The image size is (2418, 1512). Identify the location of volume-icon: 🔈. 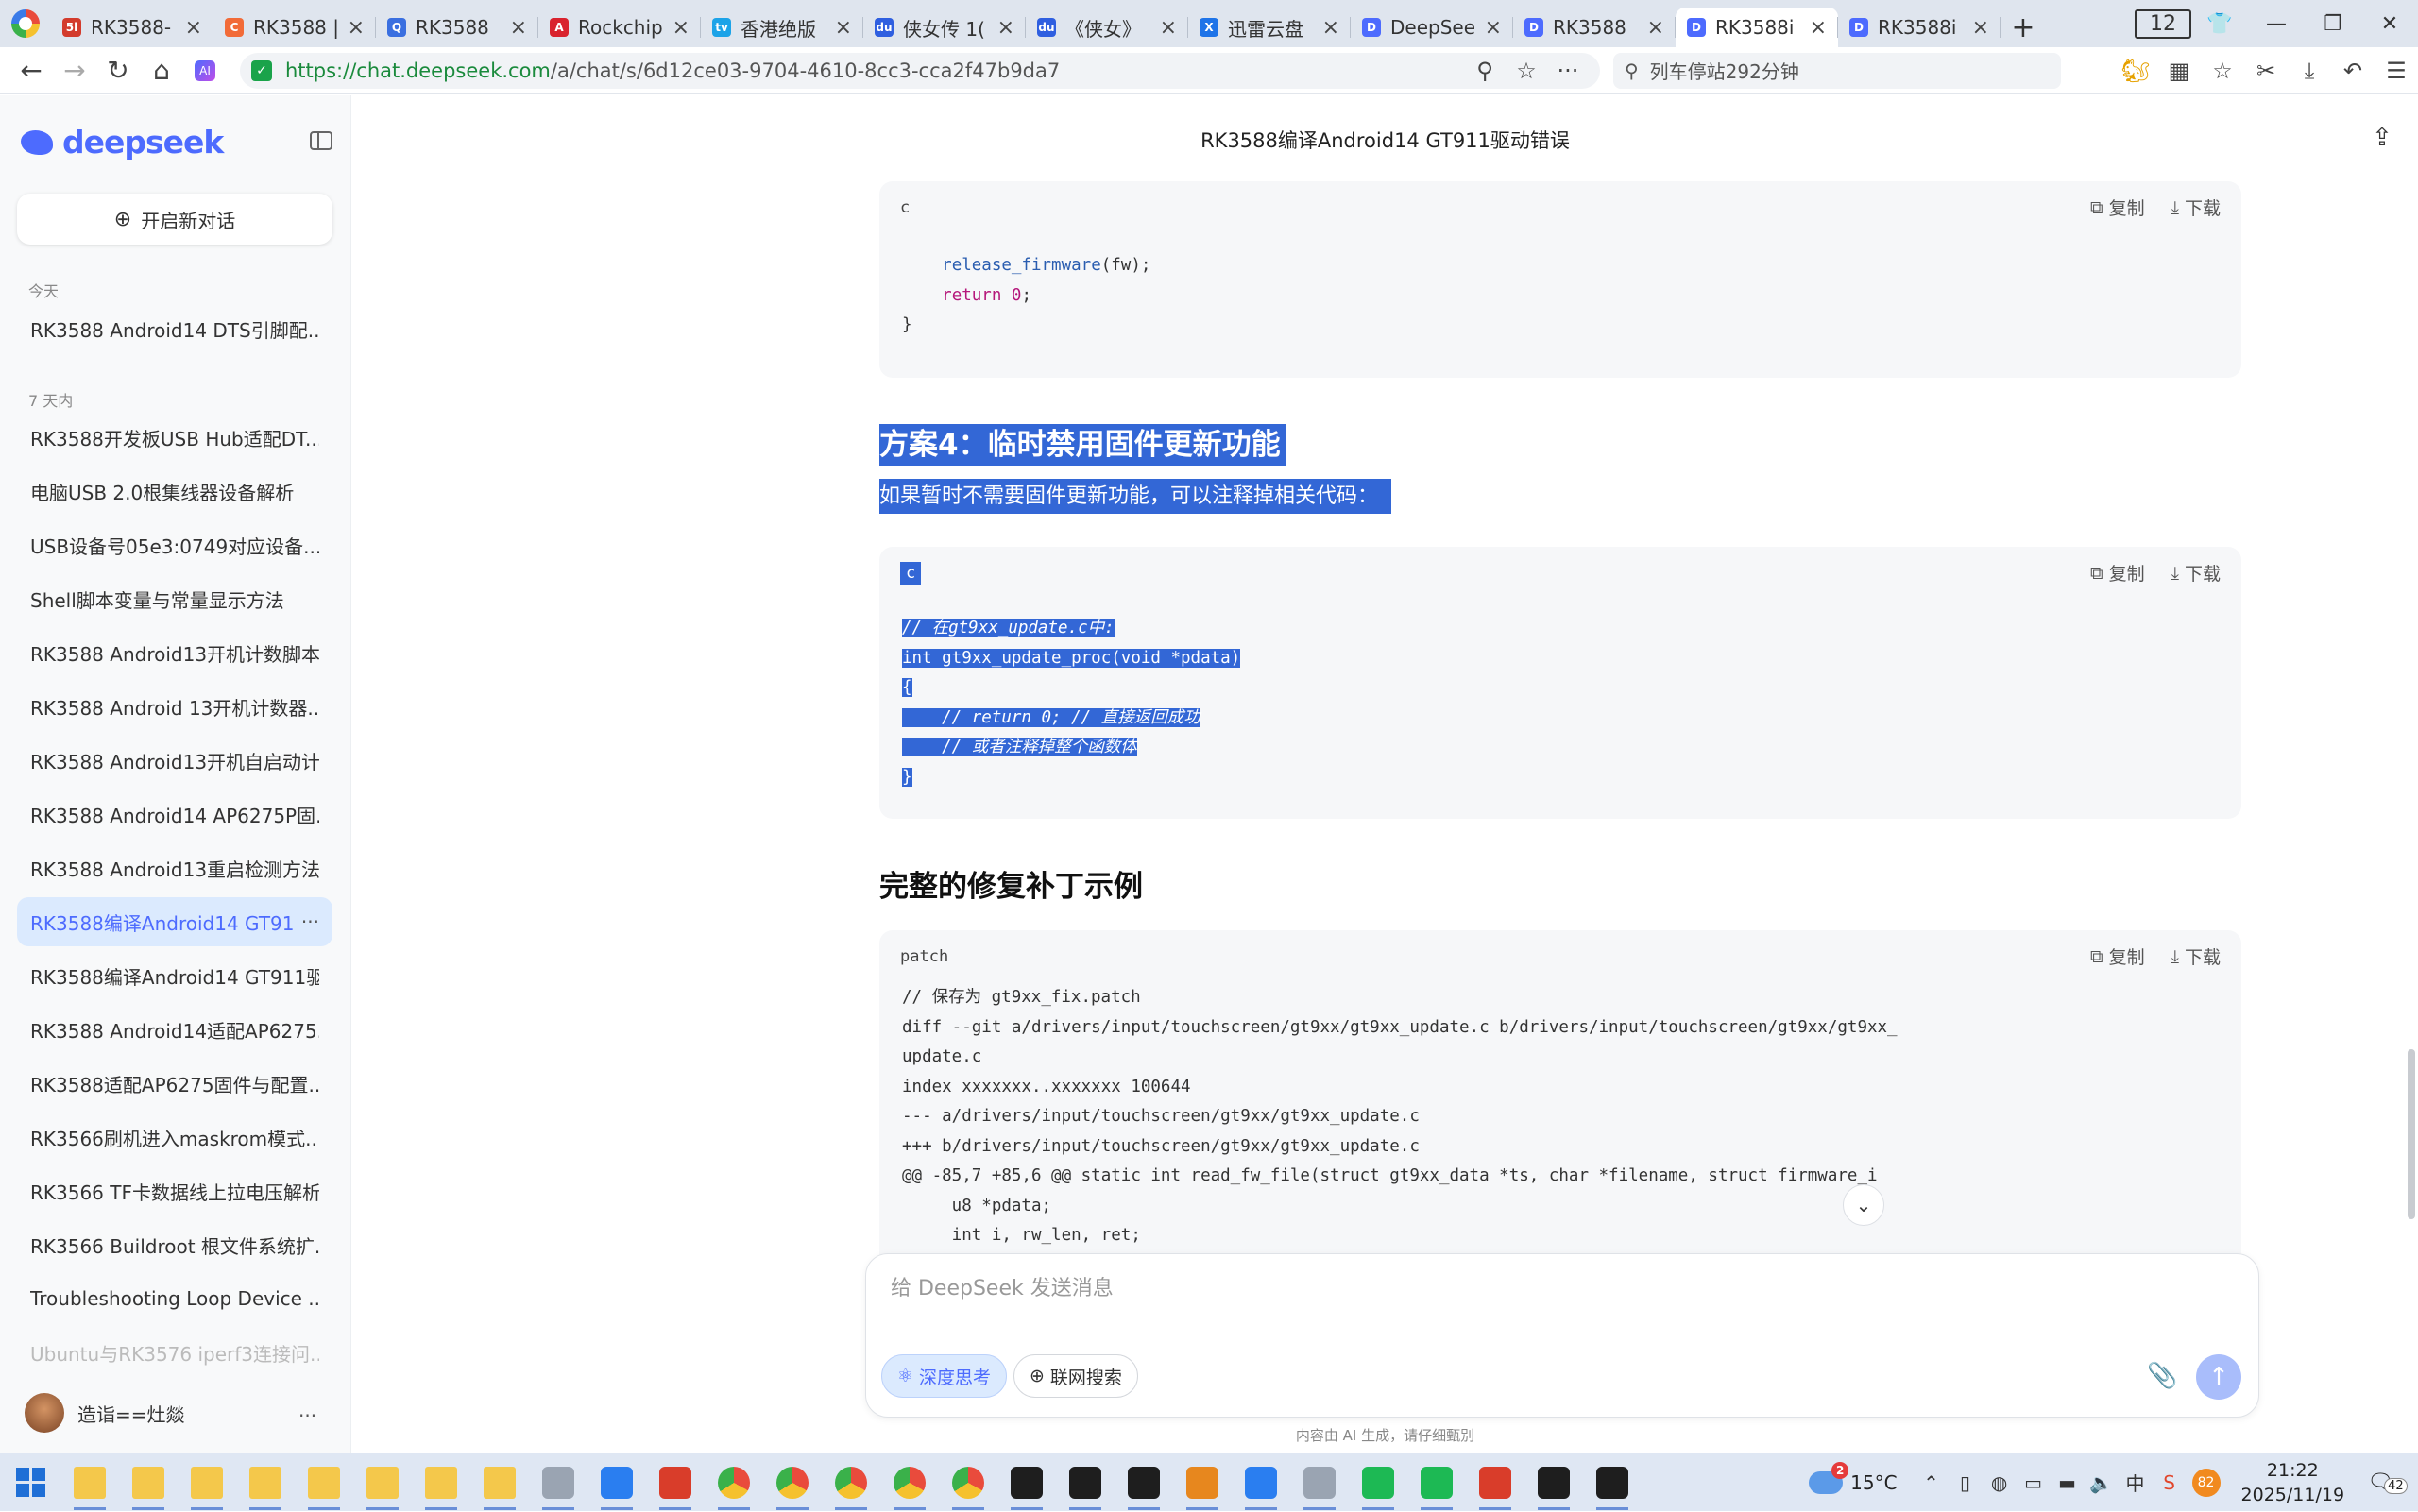
(2102, 1482).